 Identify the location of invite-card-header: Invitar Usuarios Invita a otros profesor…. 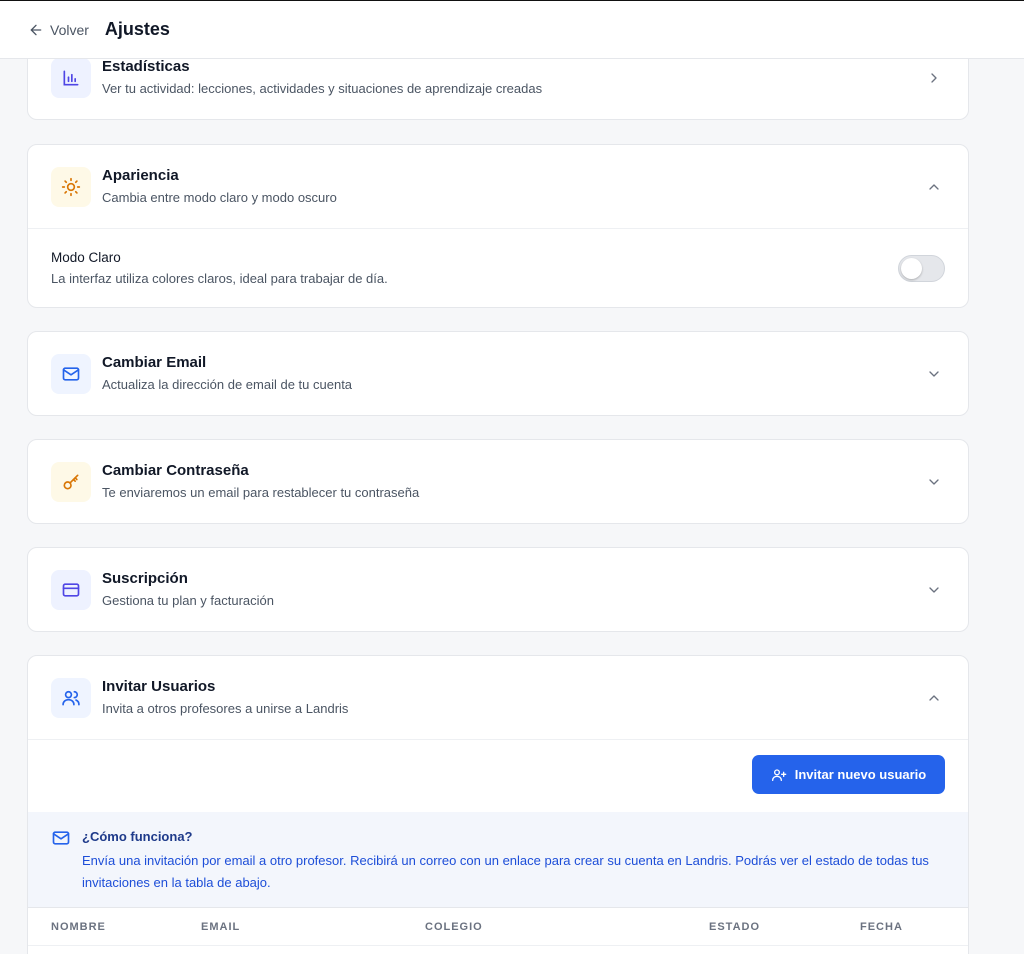
(498, 697).